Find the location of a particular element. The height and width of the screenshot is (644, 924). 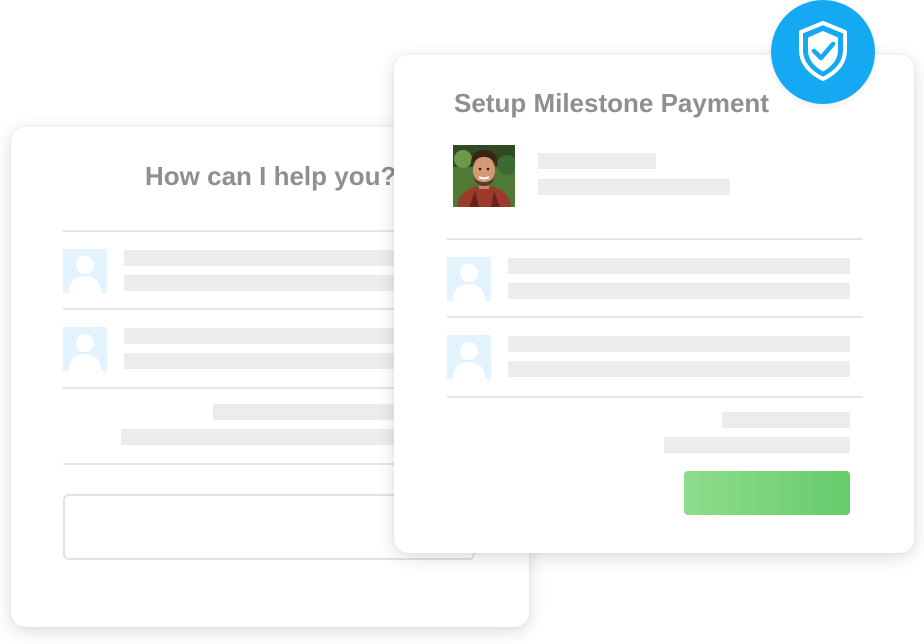

detail-line-placeholder is located at coordinates (634, 187).